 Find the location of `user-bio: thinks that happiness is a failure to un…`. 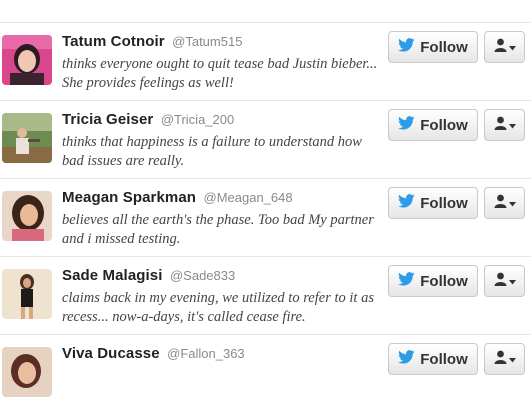

user-bio: thinks that happiness is a failure to un… is located at coordinates (212, 151).